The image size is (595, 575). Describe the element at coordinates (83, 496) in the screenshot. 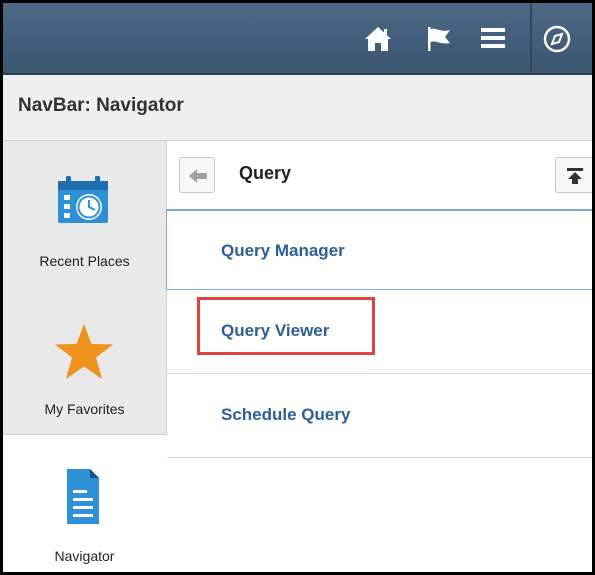

I see `document-icon` at that location.